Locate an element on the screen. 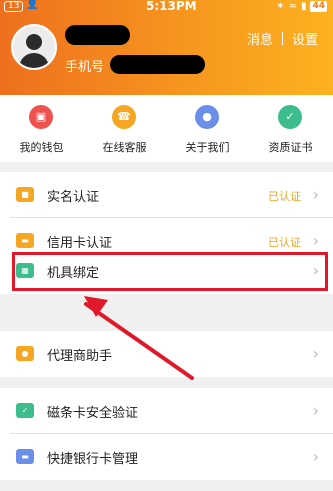 This screenshot has width=333, height=491. card-verify-icon: ✓ is located at coordinates (25, 410).